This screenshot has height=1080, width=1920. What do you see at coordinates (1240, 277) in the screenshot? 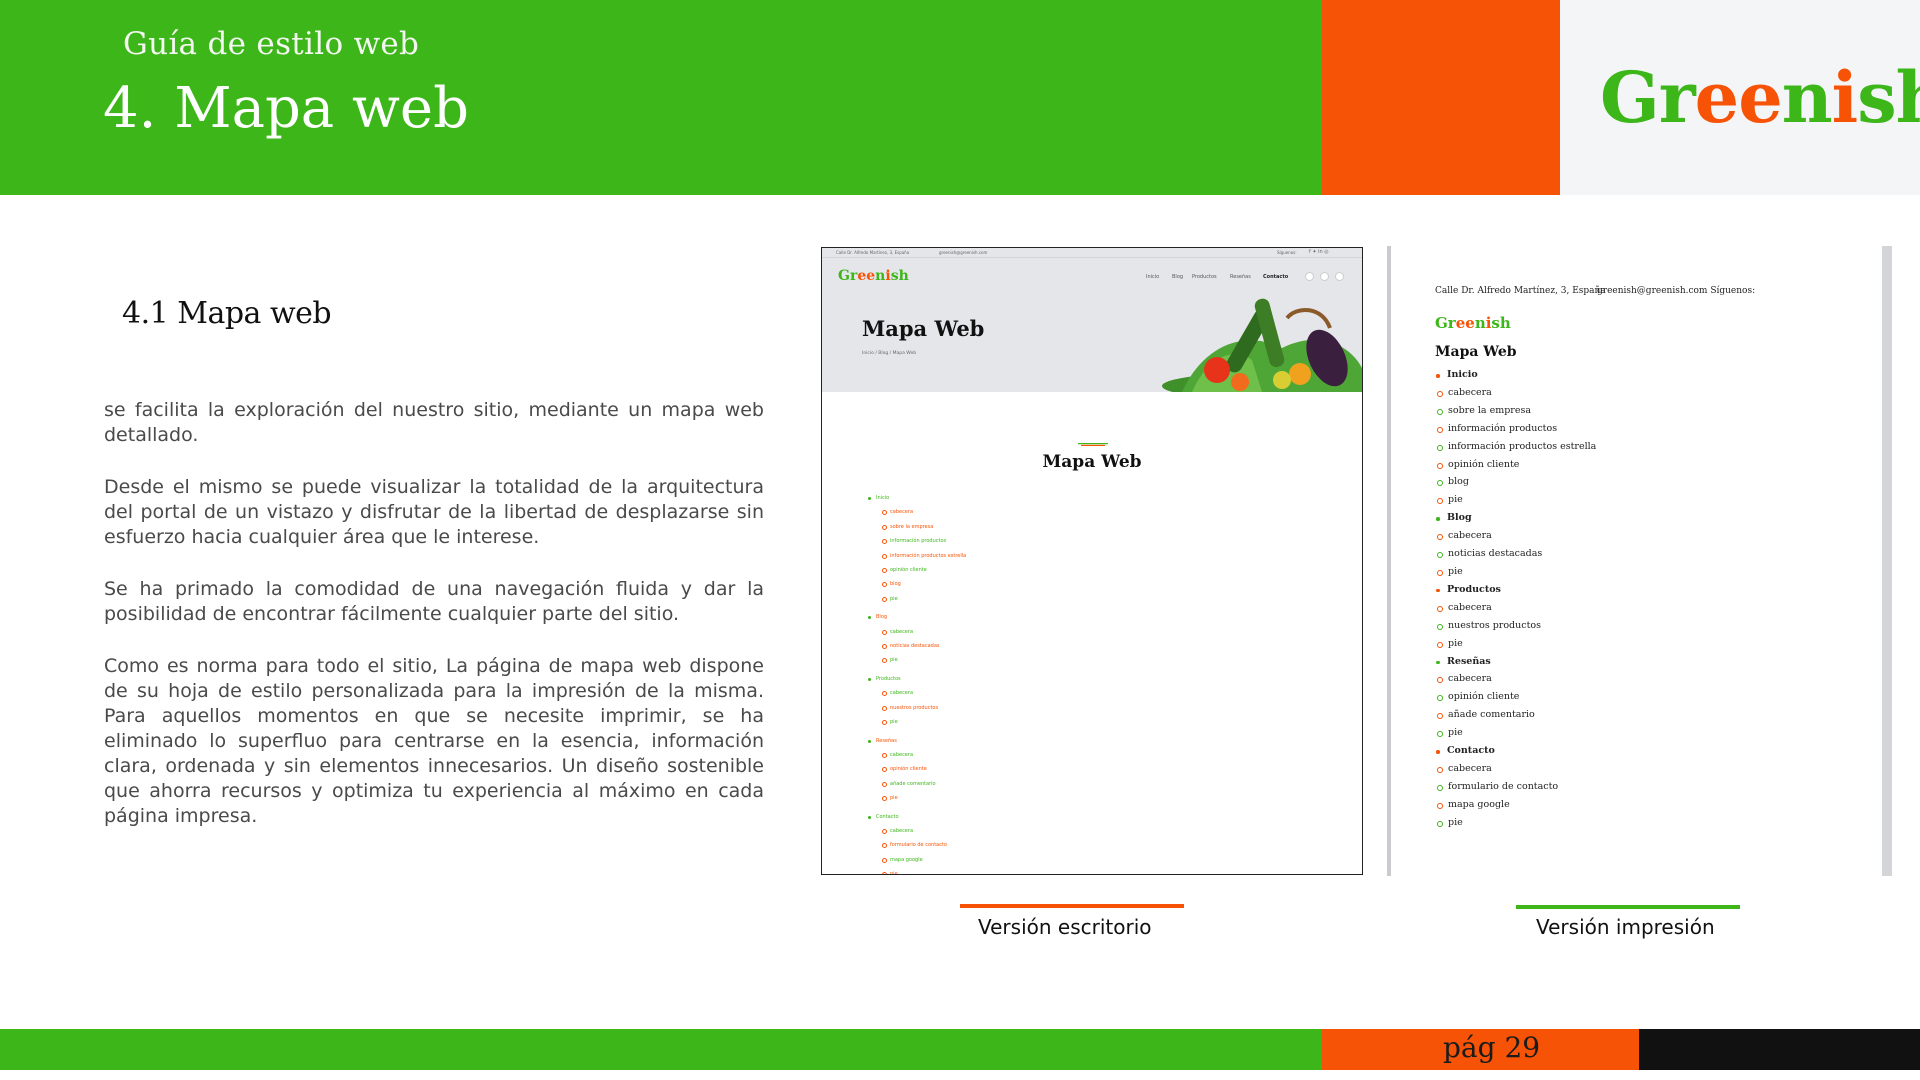
I see `nav-item: Reseñas` at bounding box center [1240, 277].